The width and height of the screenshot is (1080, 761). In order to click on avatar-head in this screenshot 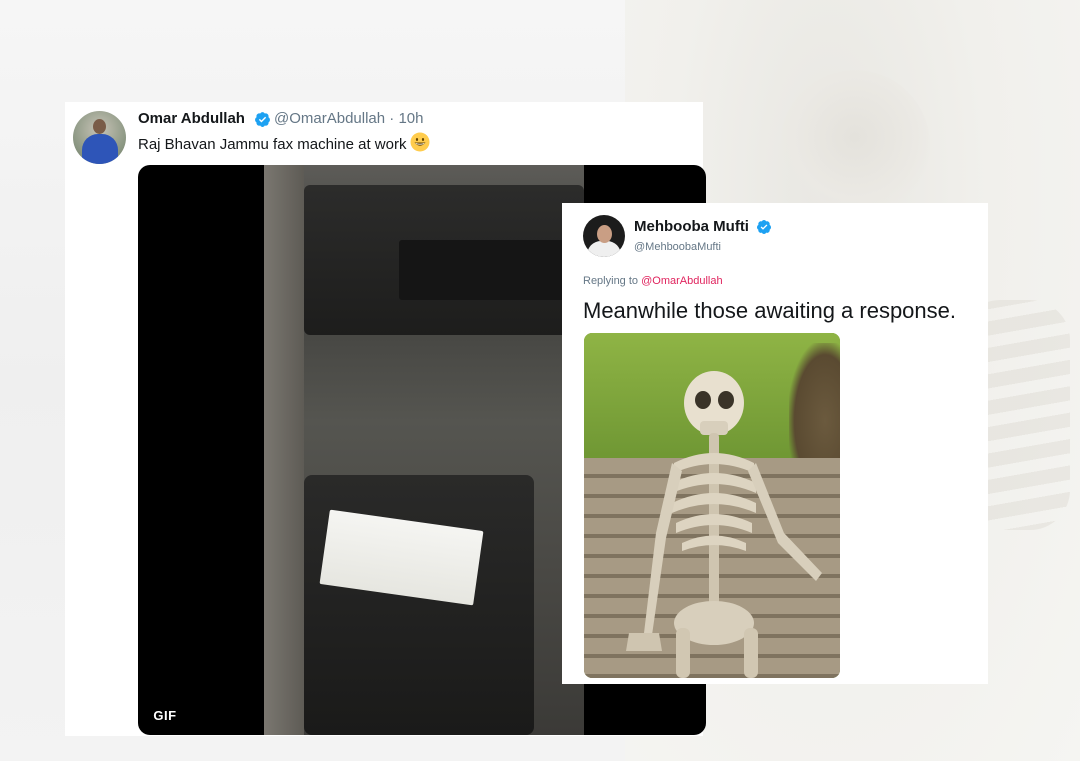, I will do `click(99, 126)`.